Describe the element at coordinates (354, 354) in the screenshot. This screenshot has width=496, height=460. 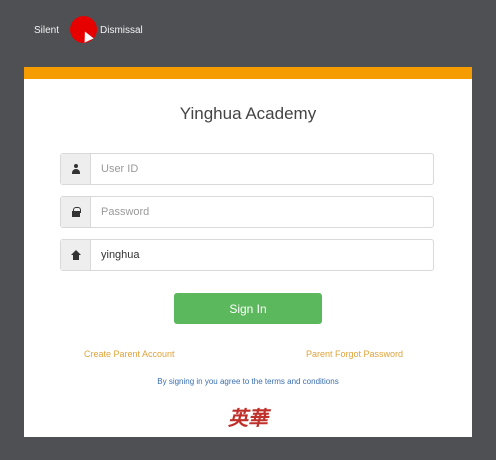
I see `parent-forgot-password-link: Parent Forgot Password` at that location.